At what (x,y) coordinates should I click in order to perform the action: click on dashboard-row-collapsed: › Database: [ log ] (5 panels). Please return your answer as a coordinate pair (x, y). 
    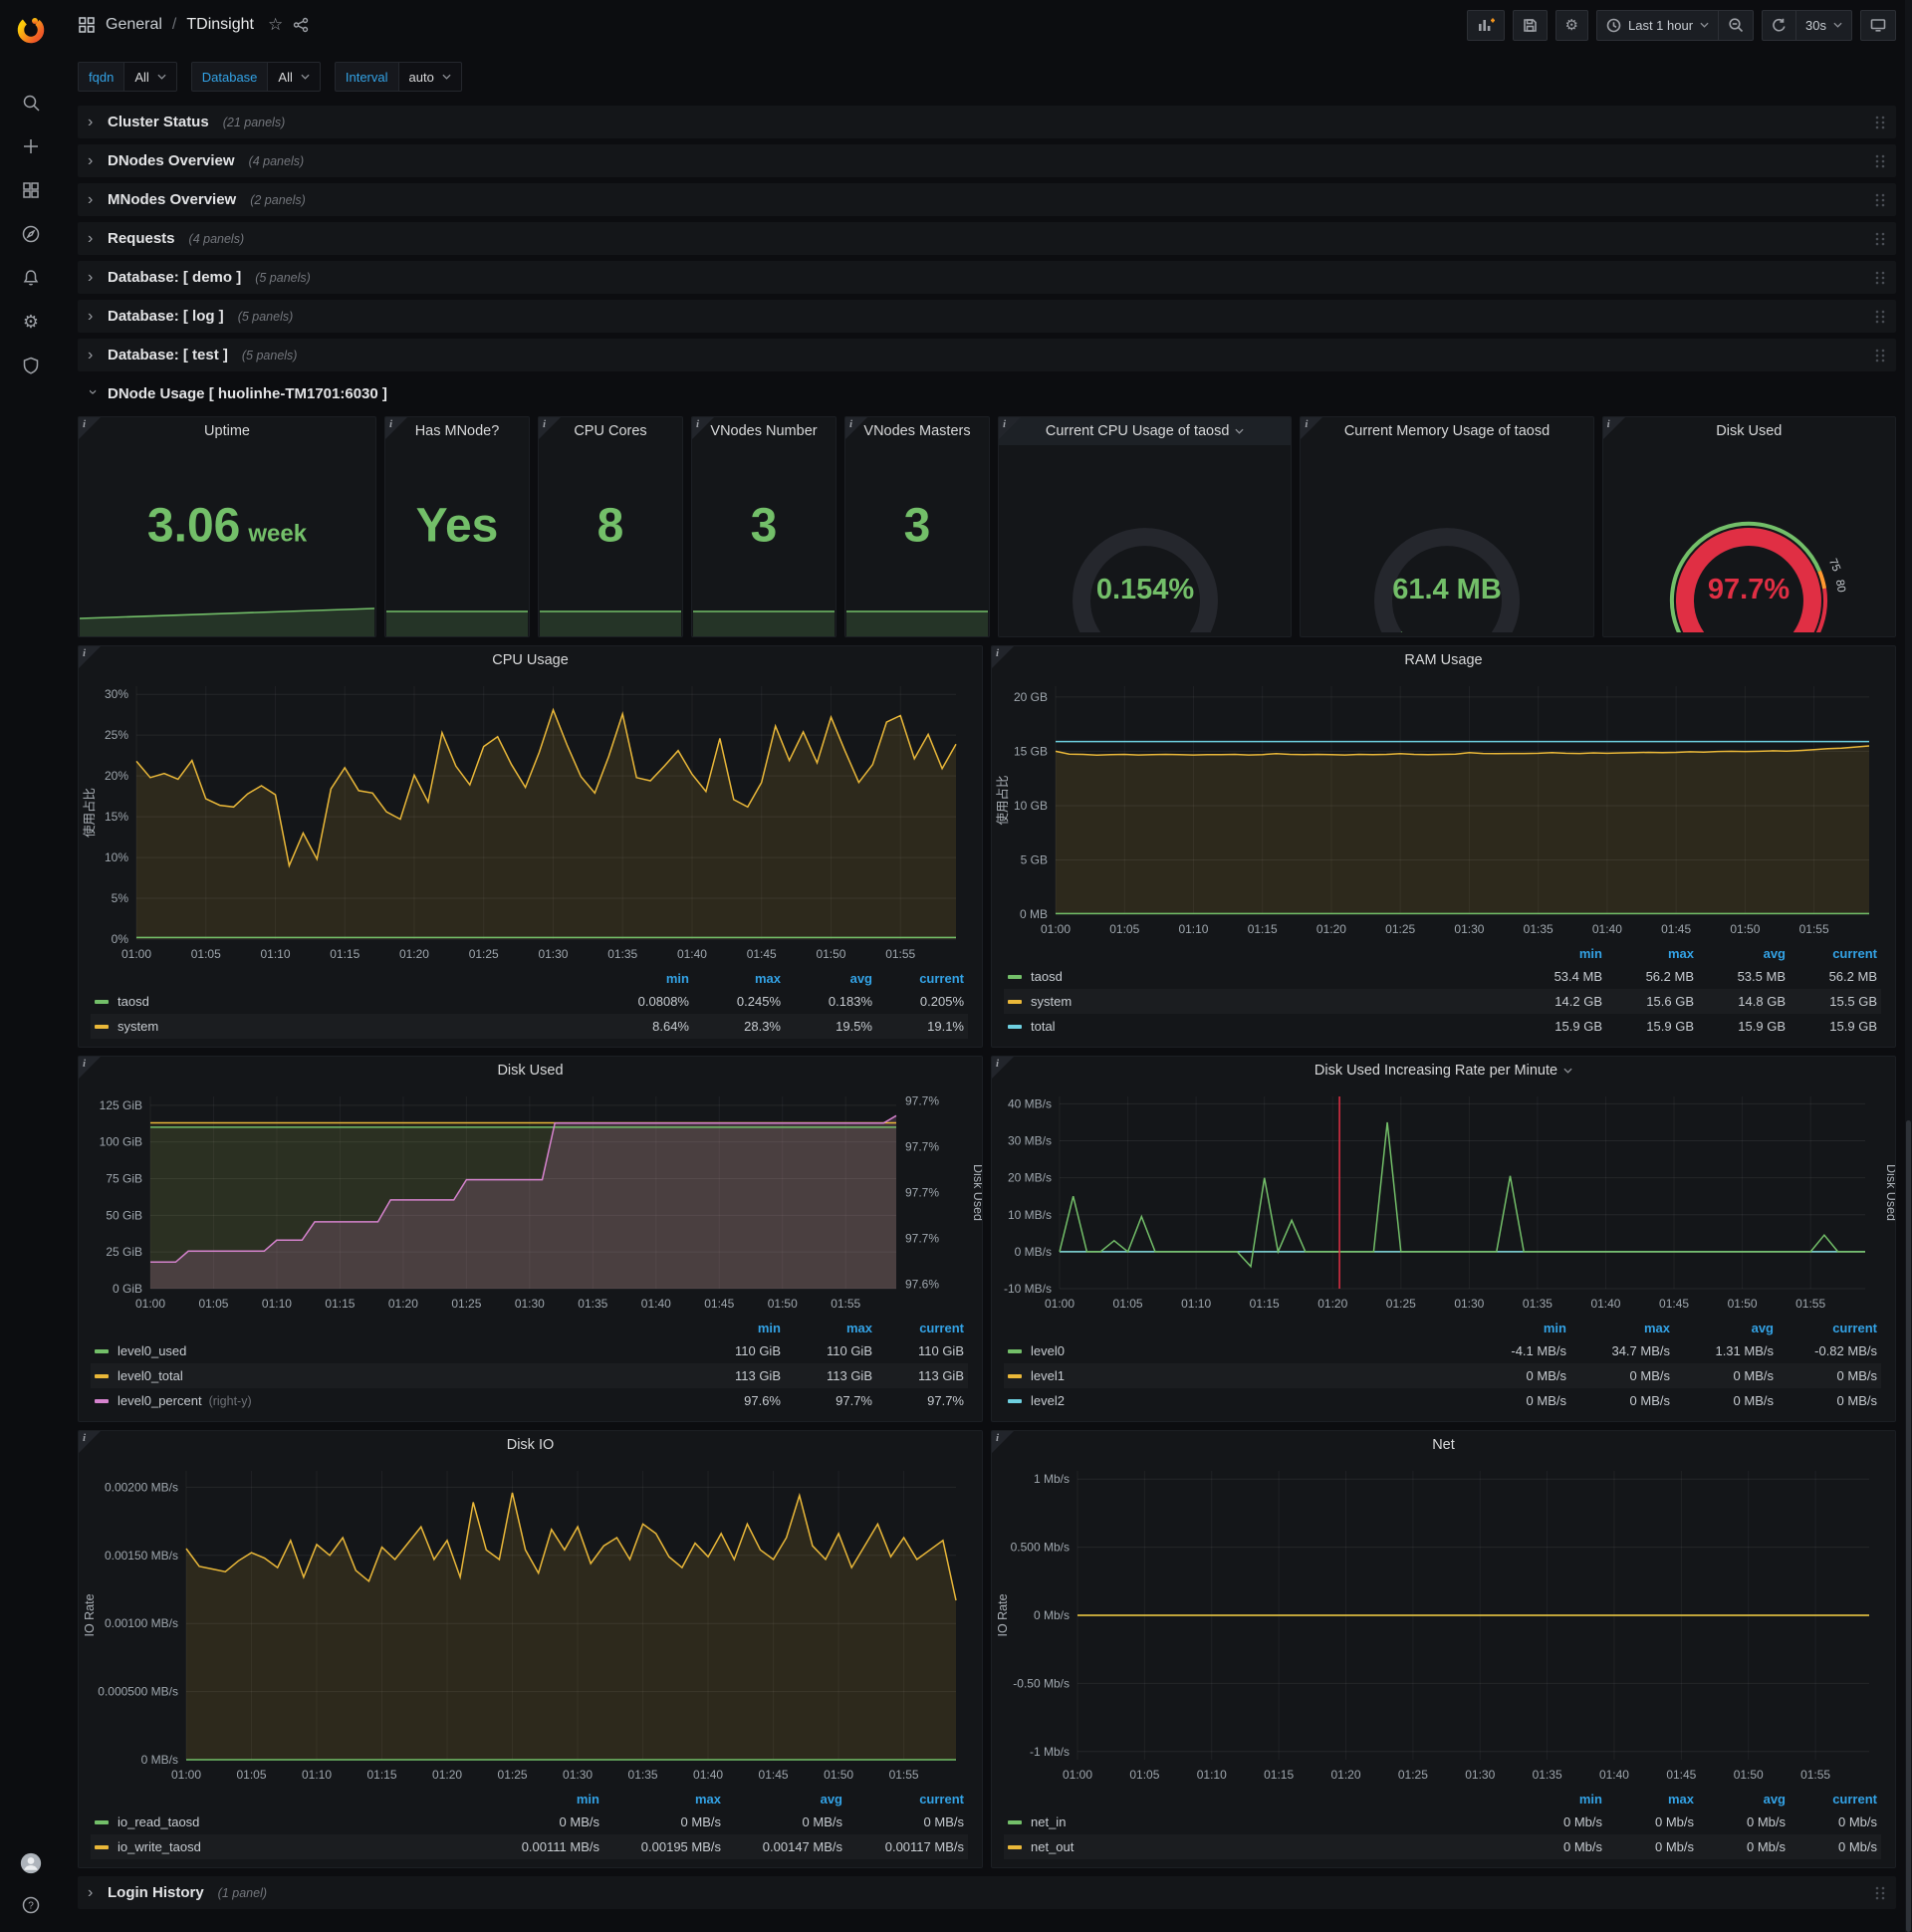
    Looking at the image, I should click on (987, 316).